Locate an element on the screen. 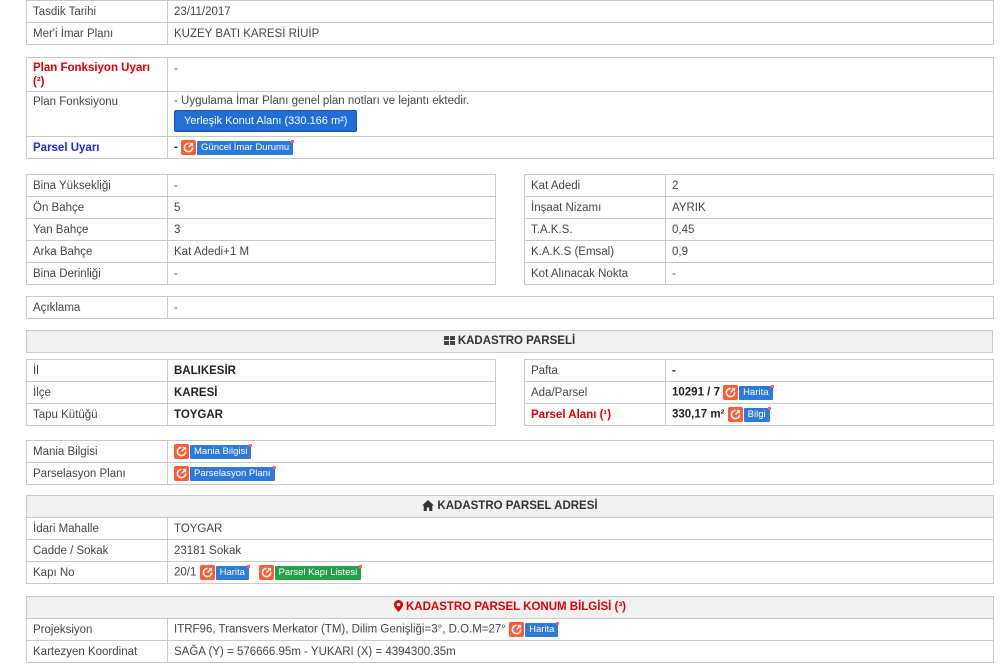 This screenshot has height=664, width=1000. yerlesik-konut-button: Yerleşik Konut Alanı (330.166 m²) is located at coordinates (266, 121).